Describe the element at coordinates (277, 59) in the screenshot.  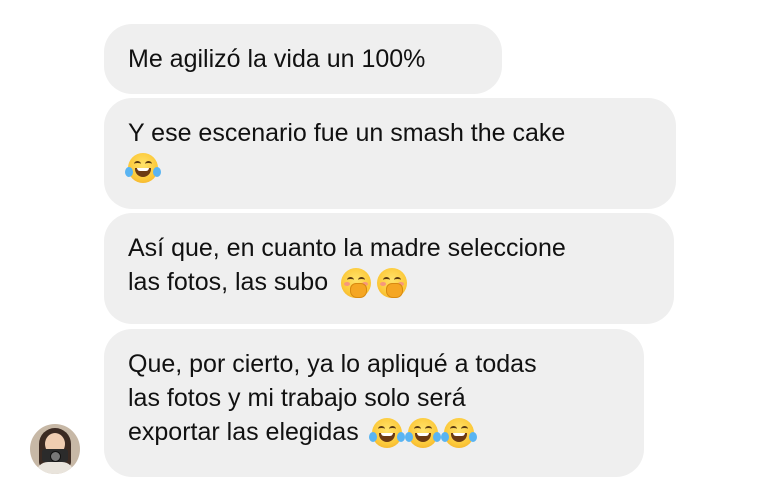
I see `message-text: Me agilizó la vida un 100%` at that location.